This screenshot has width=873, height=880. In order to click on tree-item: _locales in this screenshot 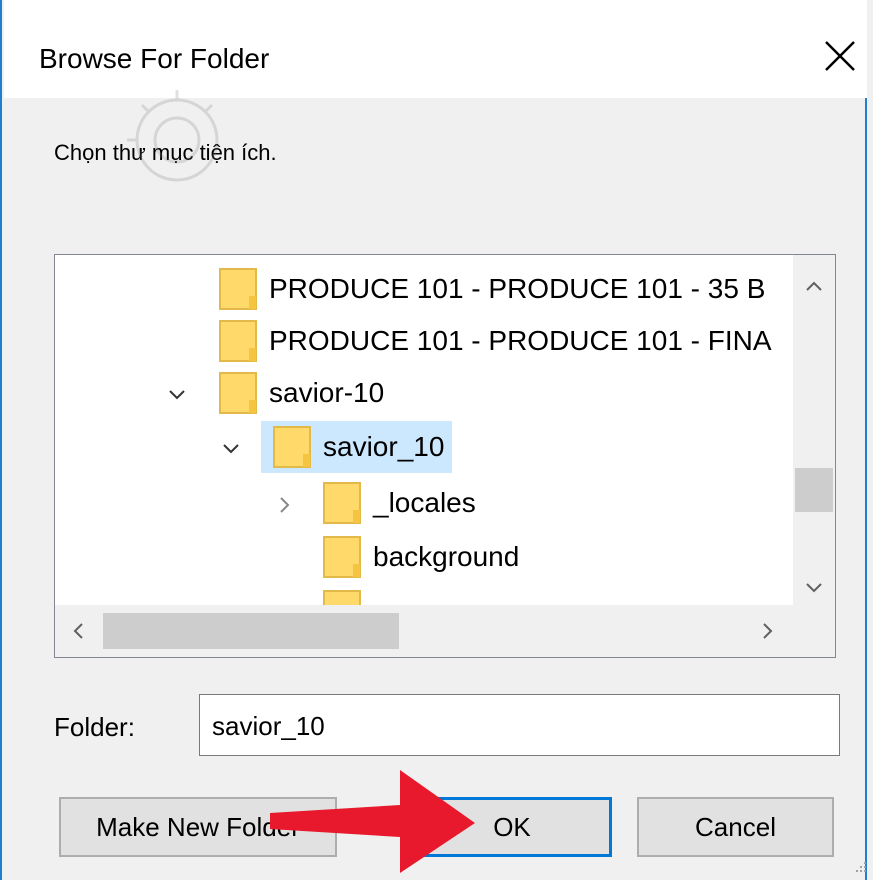, I will do `click(399, 503)`.